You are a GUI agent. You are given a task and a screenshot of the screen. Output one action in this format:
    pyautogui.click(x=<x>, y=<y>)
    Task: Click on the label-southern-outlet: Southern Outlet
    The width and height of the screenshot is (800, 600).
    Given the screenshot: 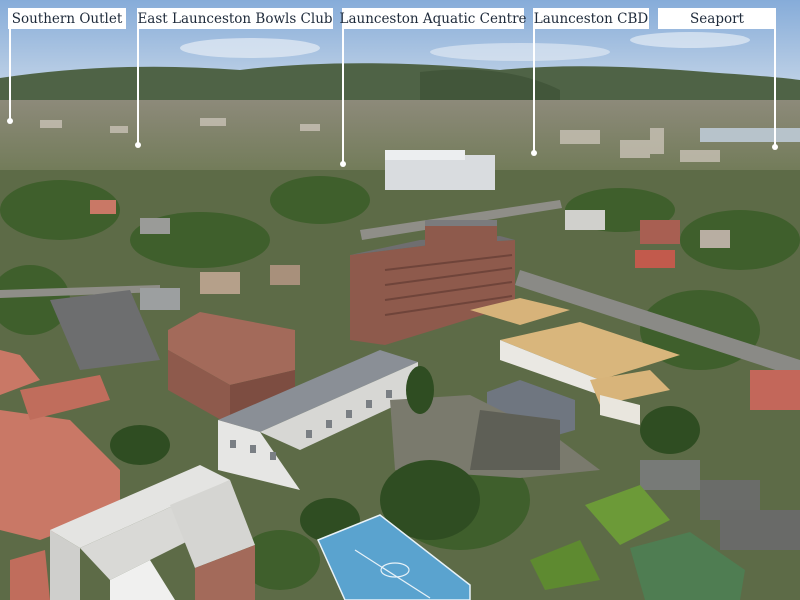 What is the action you would take?
    pyautogui.click(x=67, y=18)
    